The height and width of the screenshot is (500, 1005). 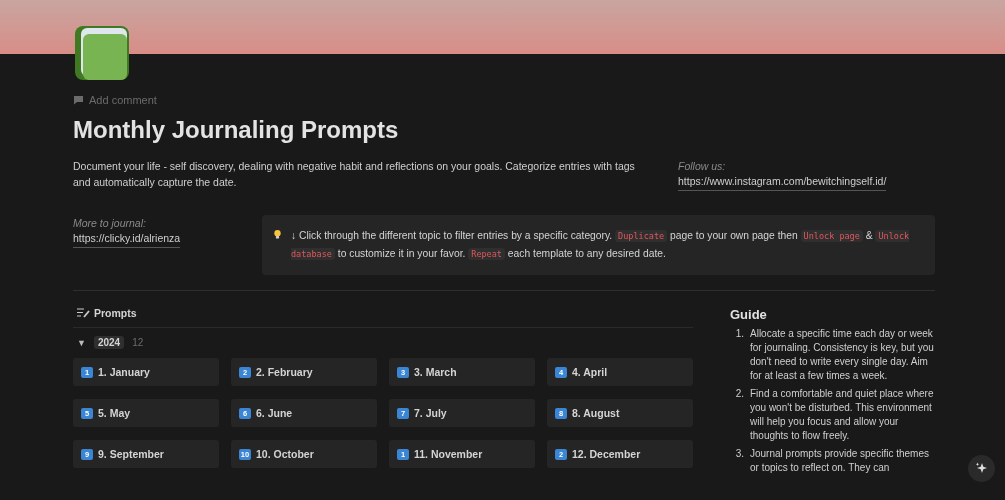 I want to click on page-title: Monthly Journaling Prompts, so click(x=236, y=130).